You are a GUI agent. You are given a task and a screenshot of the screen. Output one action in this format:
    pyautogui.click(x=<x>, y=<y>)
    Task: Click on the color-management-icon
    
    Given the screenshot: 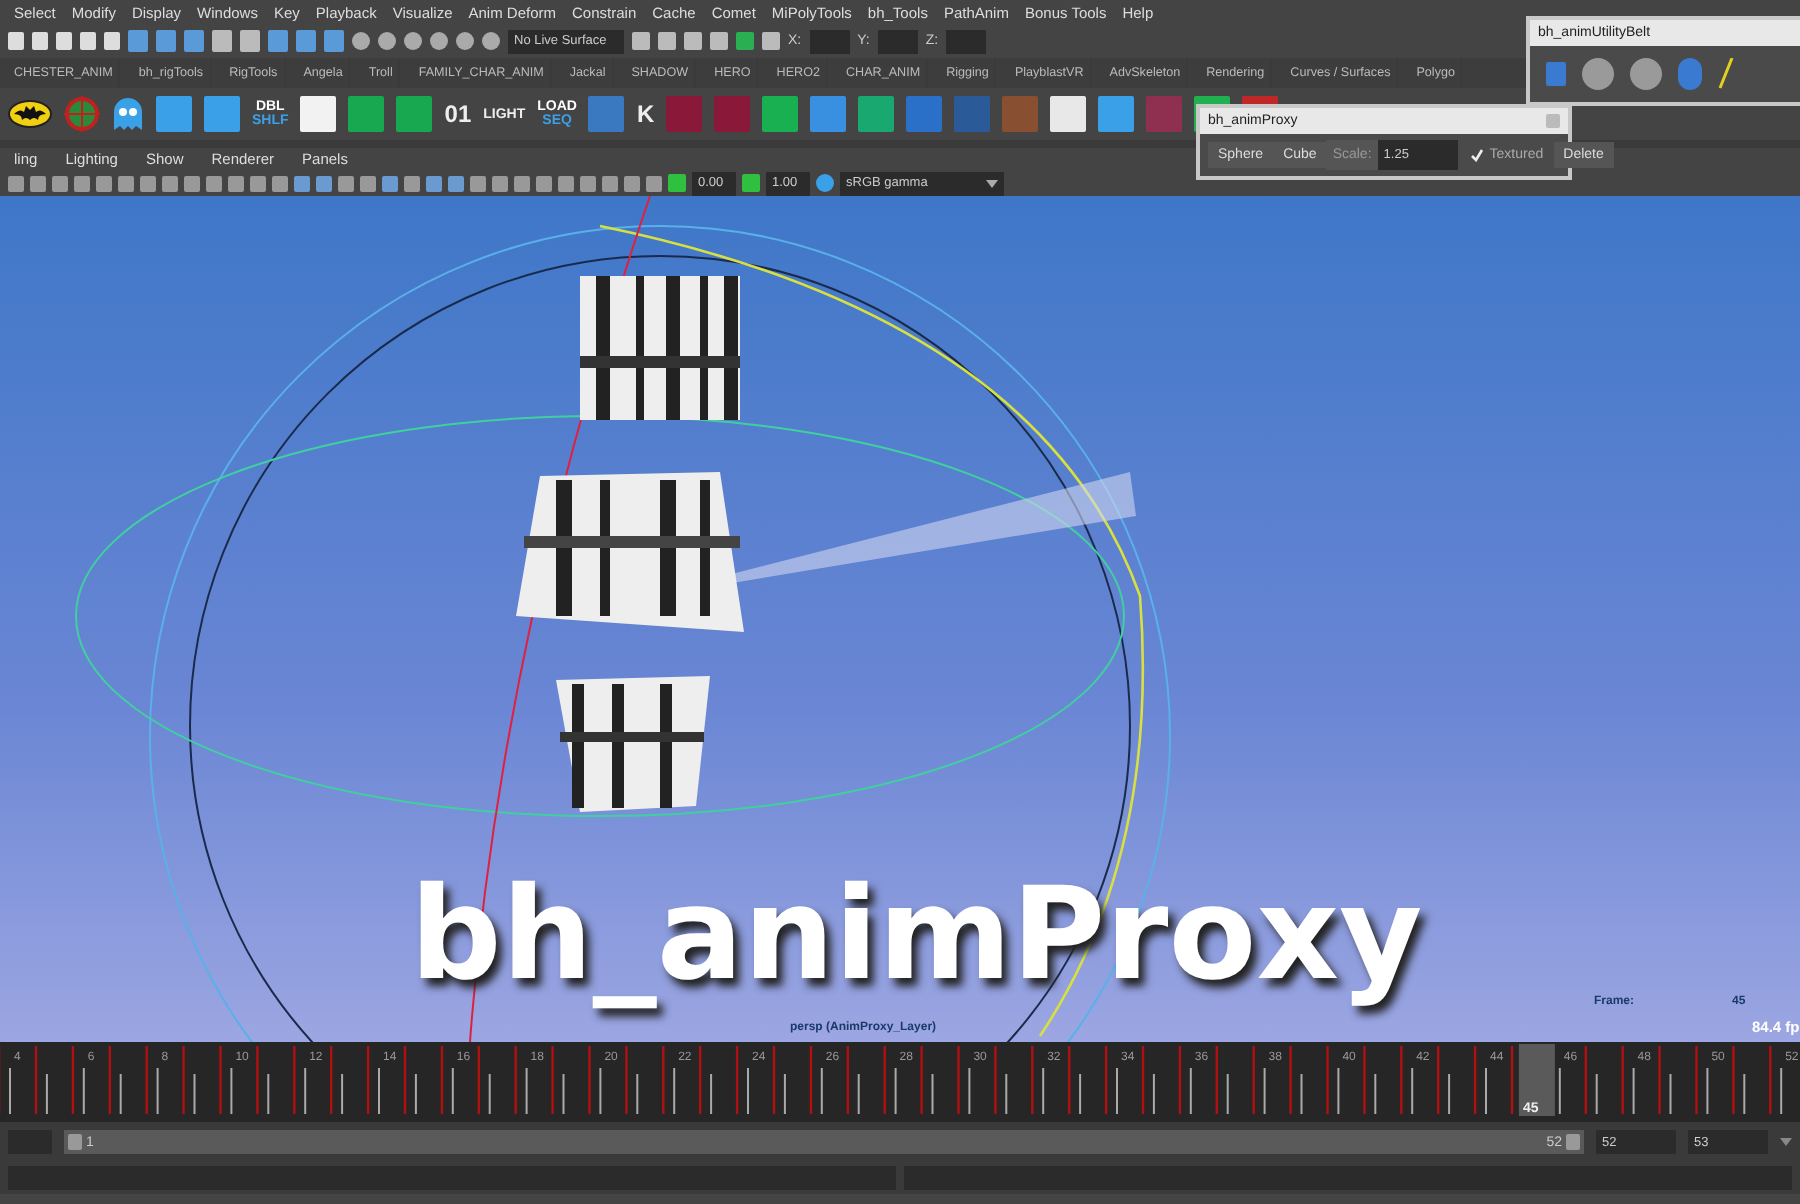 What is the action you would take?
    pyautogui.click(x=825, y=183)
    